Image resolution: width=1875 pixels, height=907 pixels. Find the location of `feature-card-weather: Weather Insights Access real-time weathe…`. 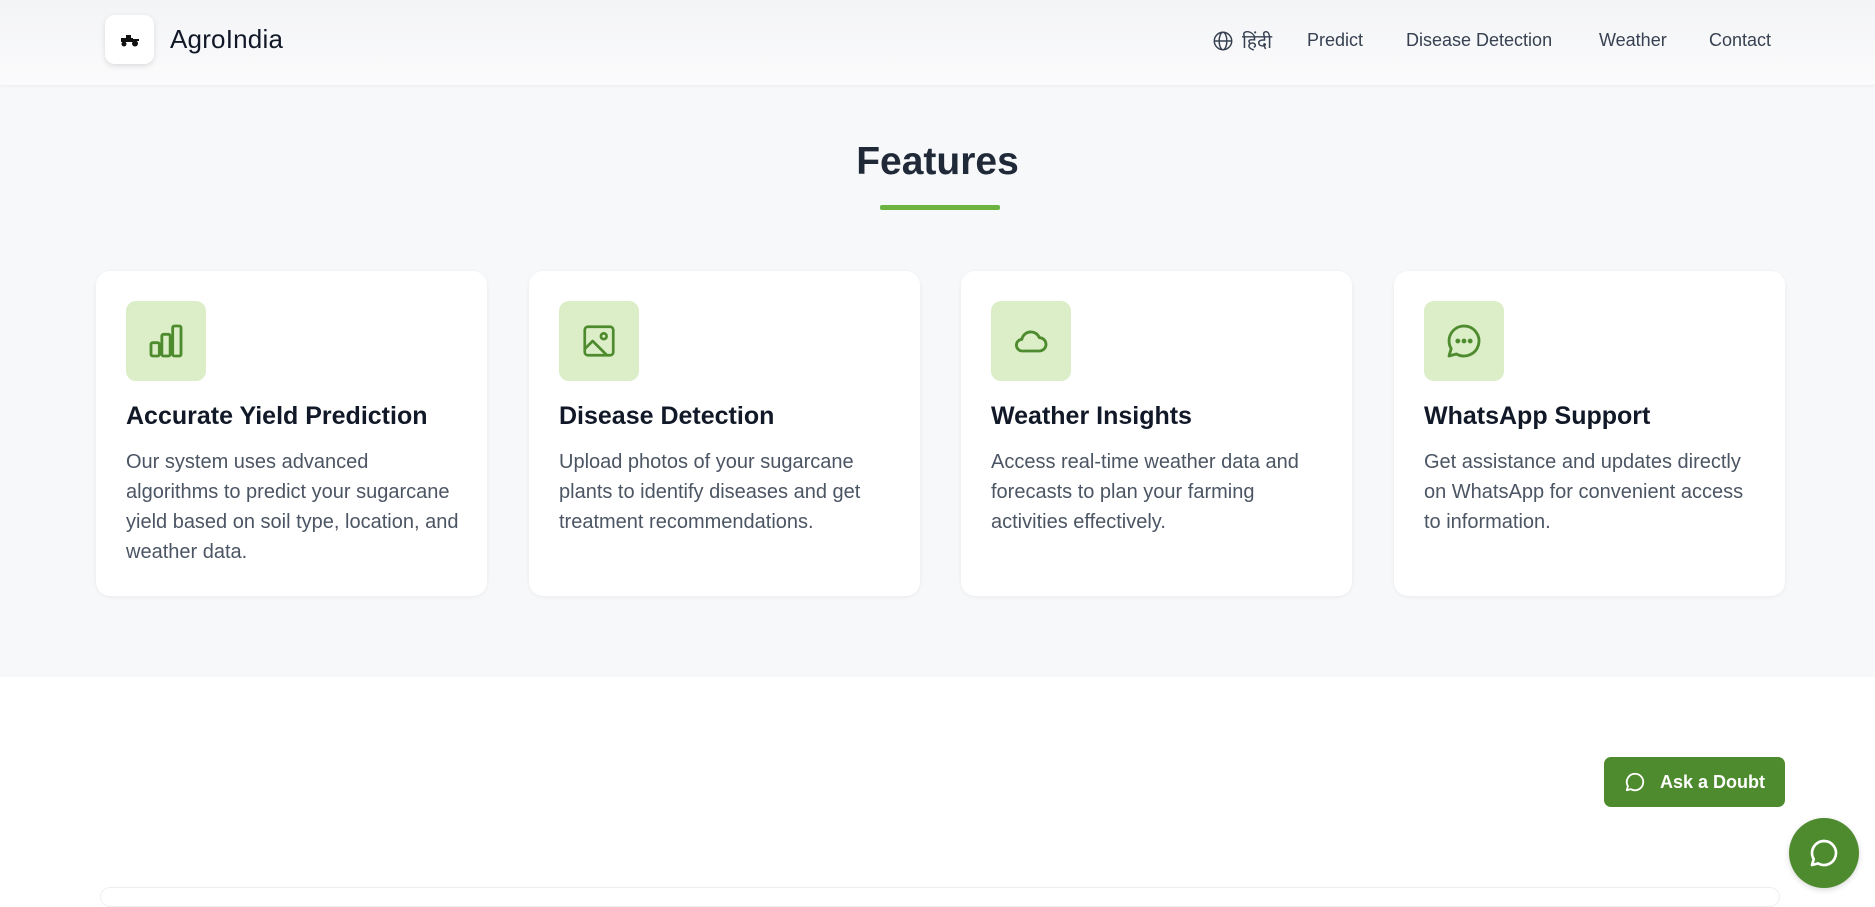

feature-card-weather: Weather Insights Access real-time weathe… is located at coordinates (1156, 433).